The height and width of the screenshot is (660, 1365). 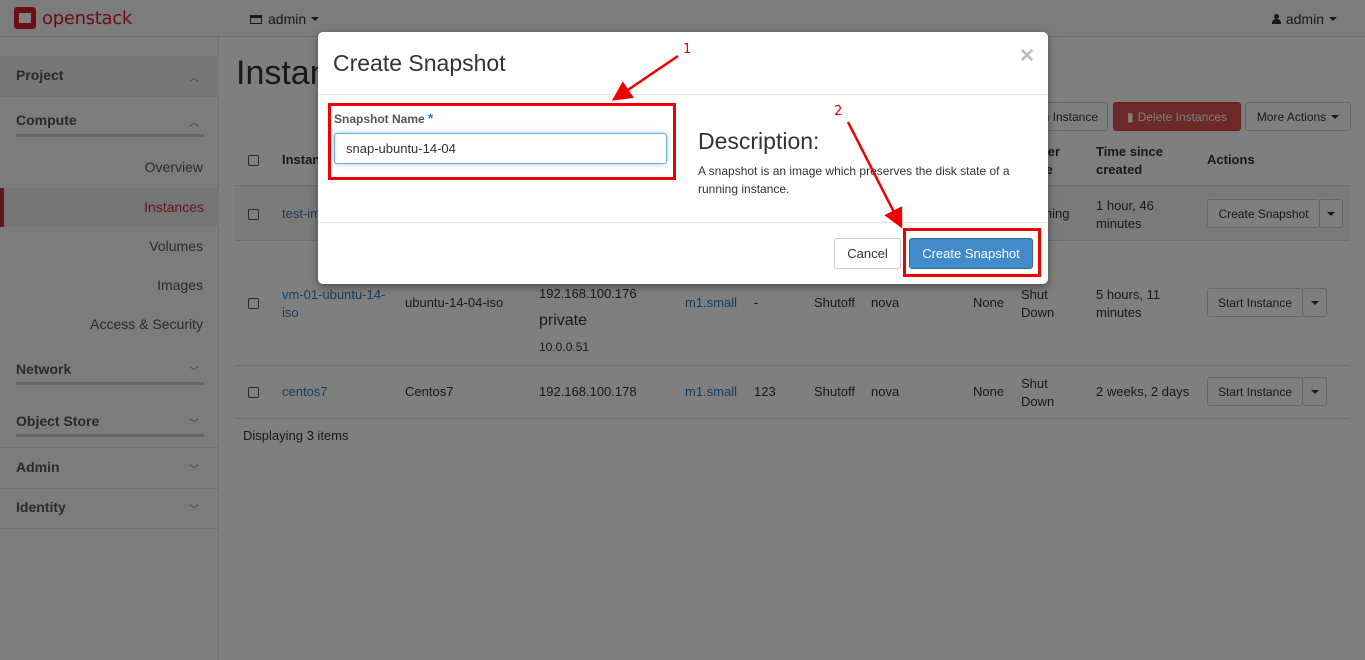 I want to click on arrow-to-submit, so click(x=874, y=175).